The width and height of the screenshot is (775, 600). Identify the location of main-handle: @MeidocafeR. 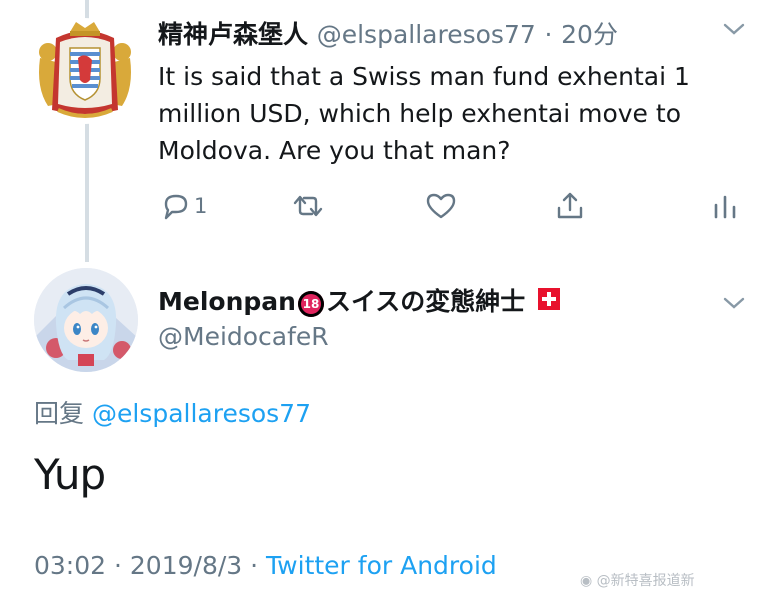
(243, 336).